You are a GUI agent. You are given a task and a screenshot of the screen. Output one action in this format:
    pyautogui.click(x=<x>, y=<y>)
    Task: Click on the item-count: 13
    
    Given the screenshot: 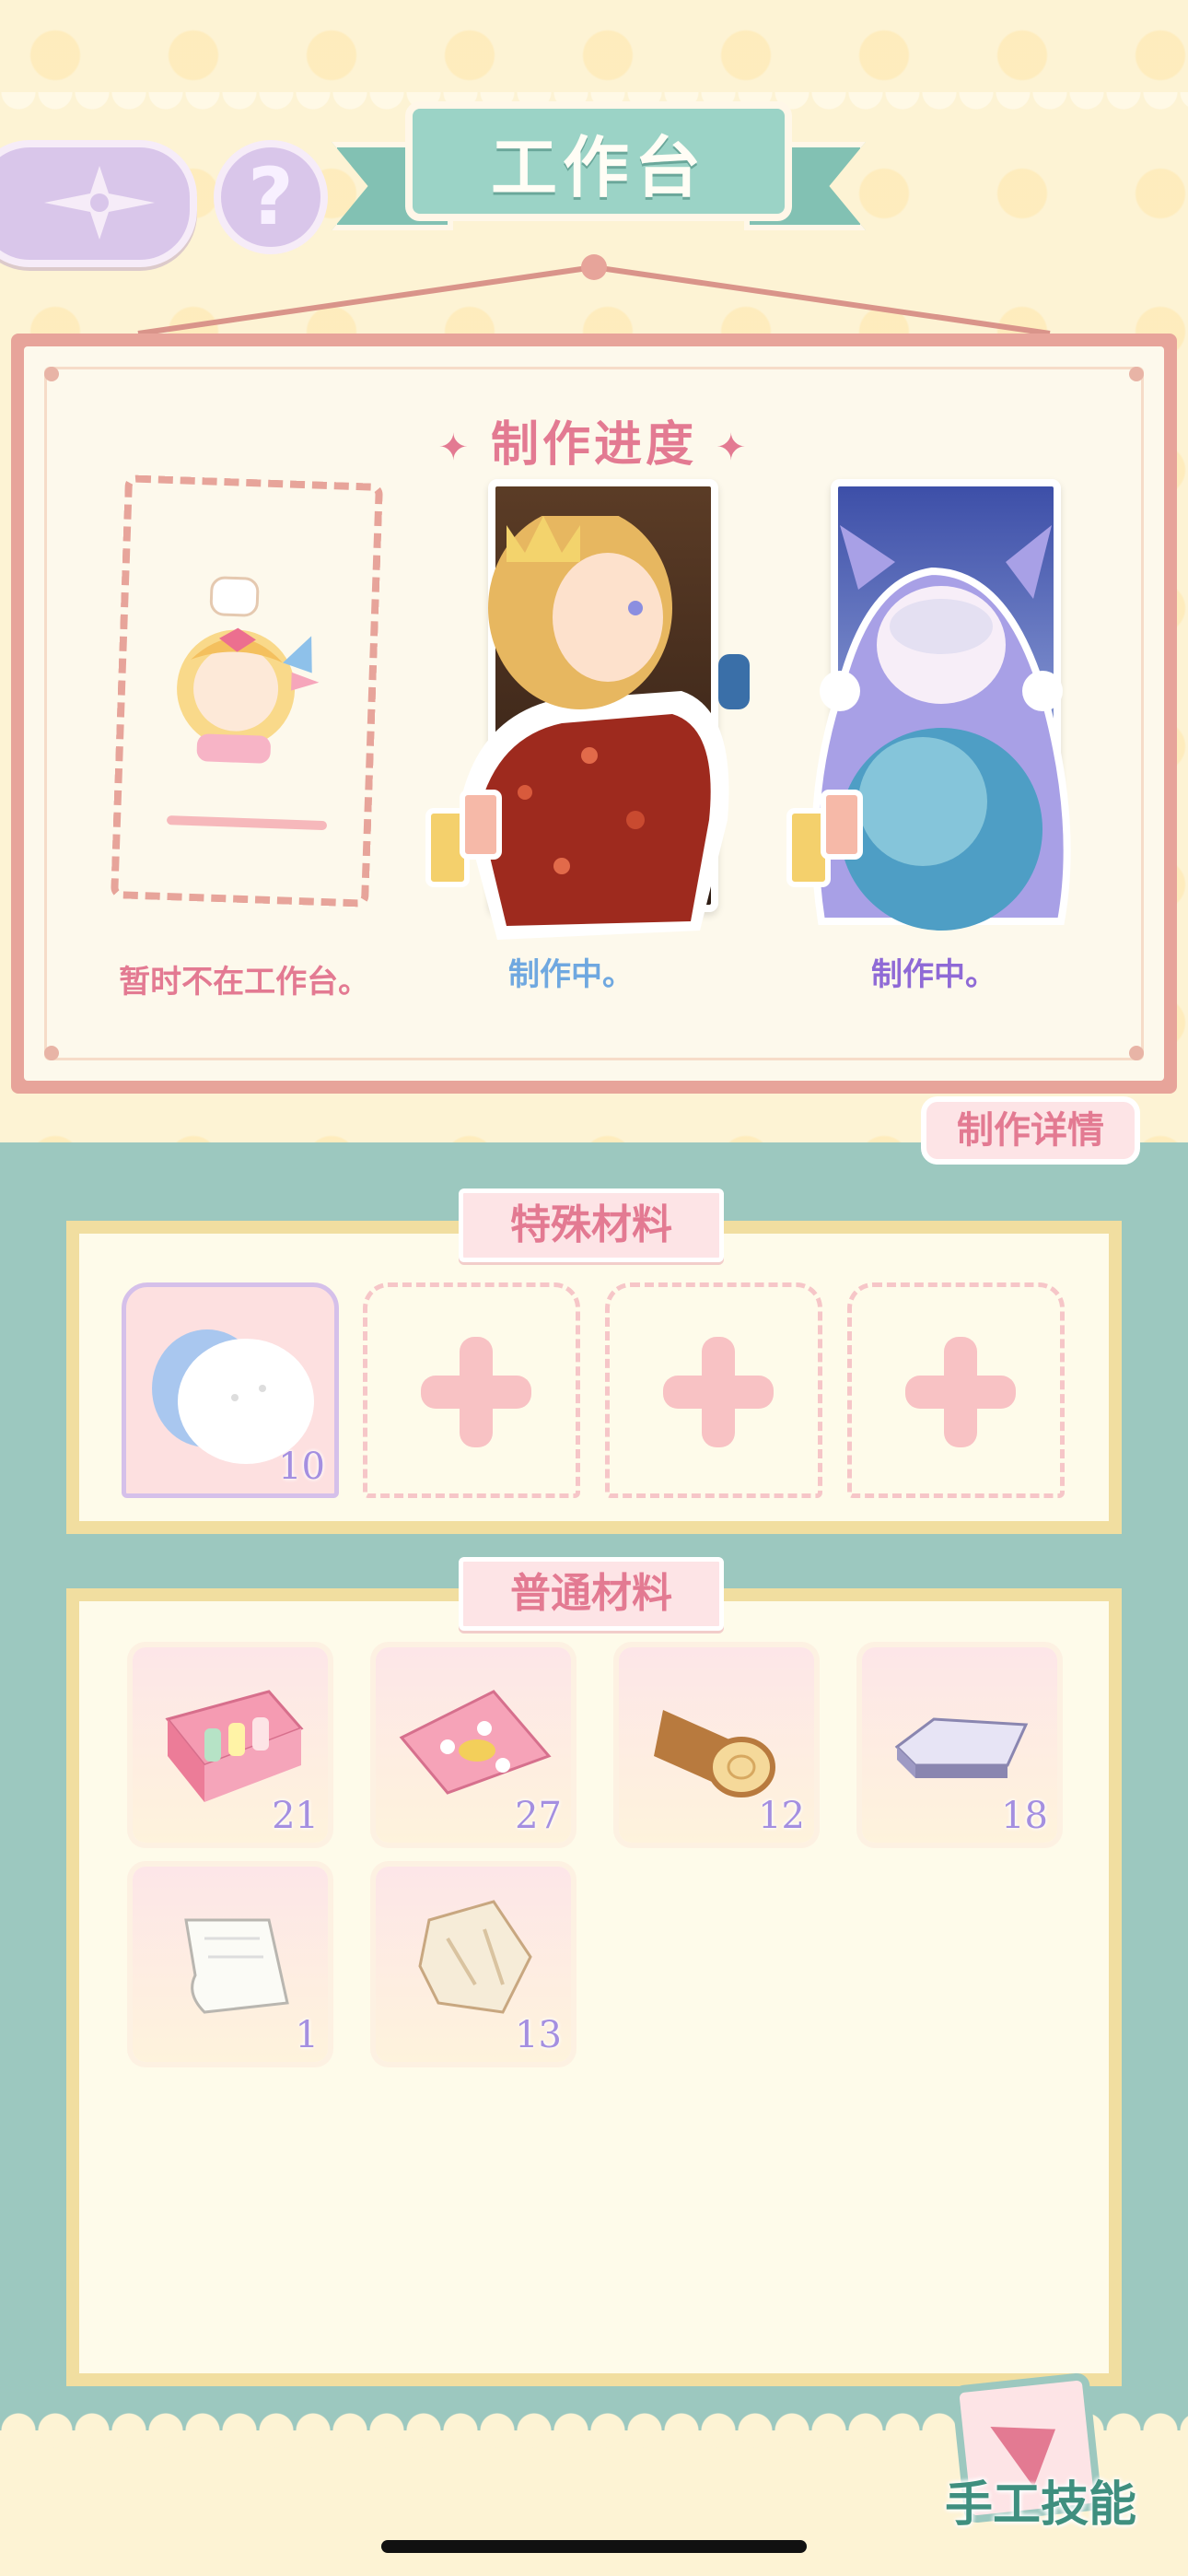 What is the action you would take?
    pyautogui.click(x=538, y=2035)
    